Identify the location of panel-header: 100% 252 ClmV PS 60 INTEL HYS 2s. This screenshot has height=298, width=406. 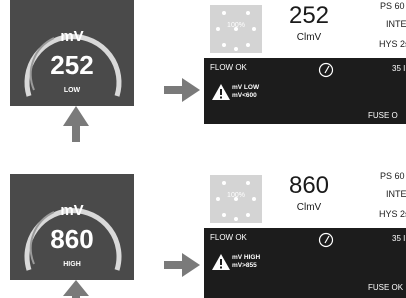
(305, 29).